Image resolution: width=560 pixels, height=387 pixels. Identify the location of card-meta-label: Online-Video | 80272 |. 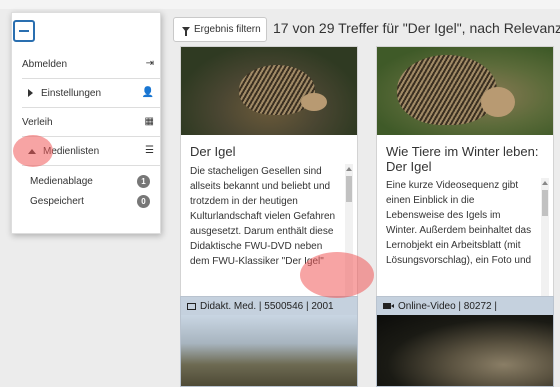
(447, 306).